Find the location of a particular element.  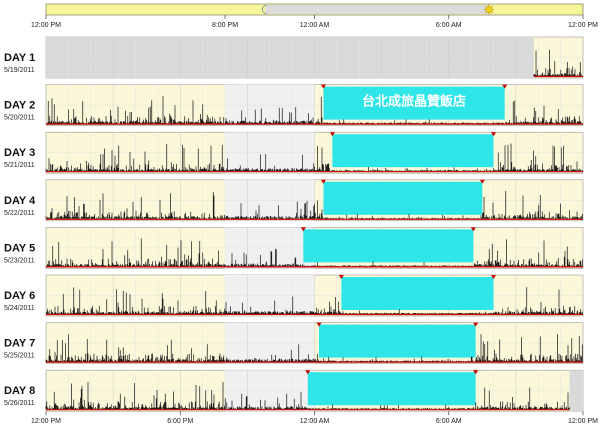

day-row: DAY 7 5/25/2011 is located at coordinates (294, 343).